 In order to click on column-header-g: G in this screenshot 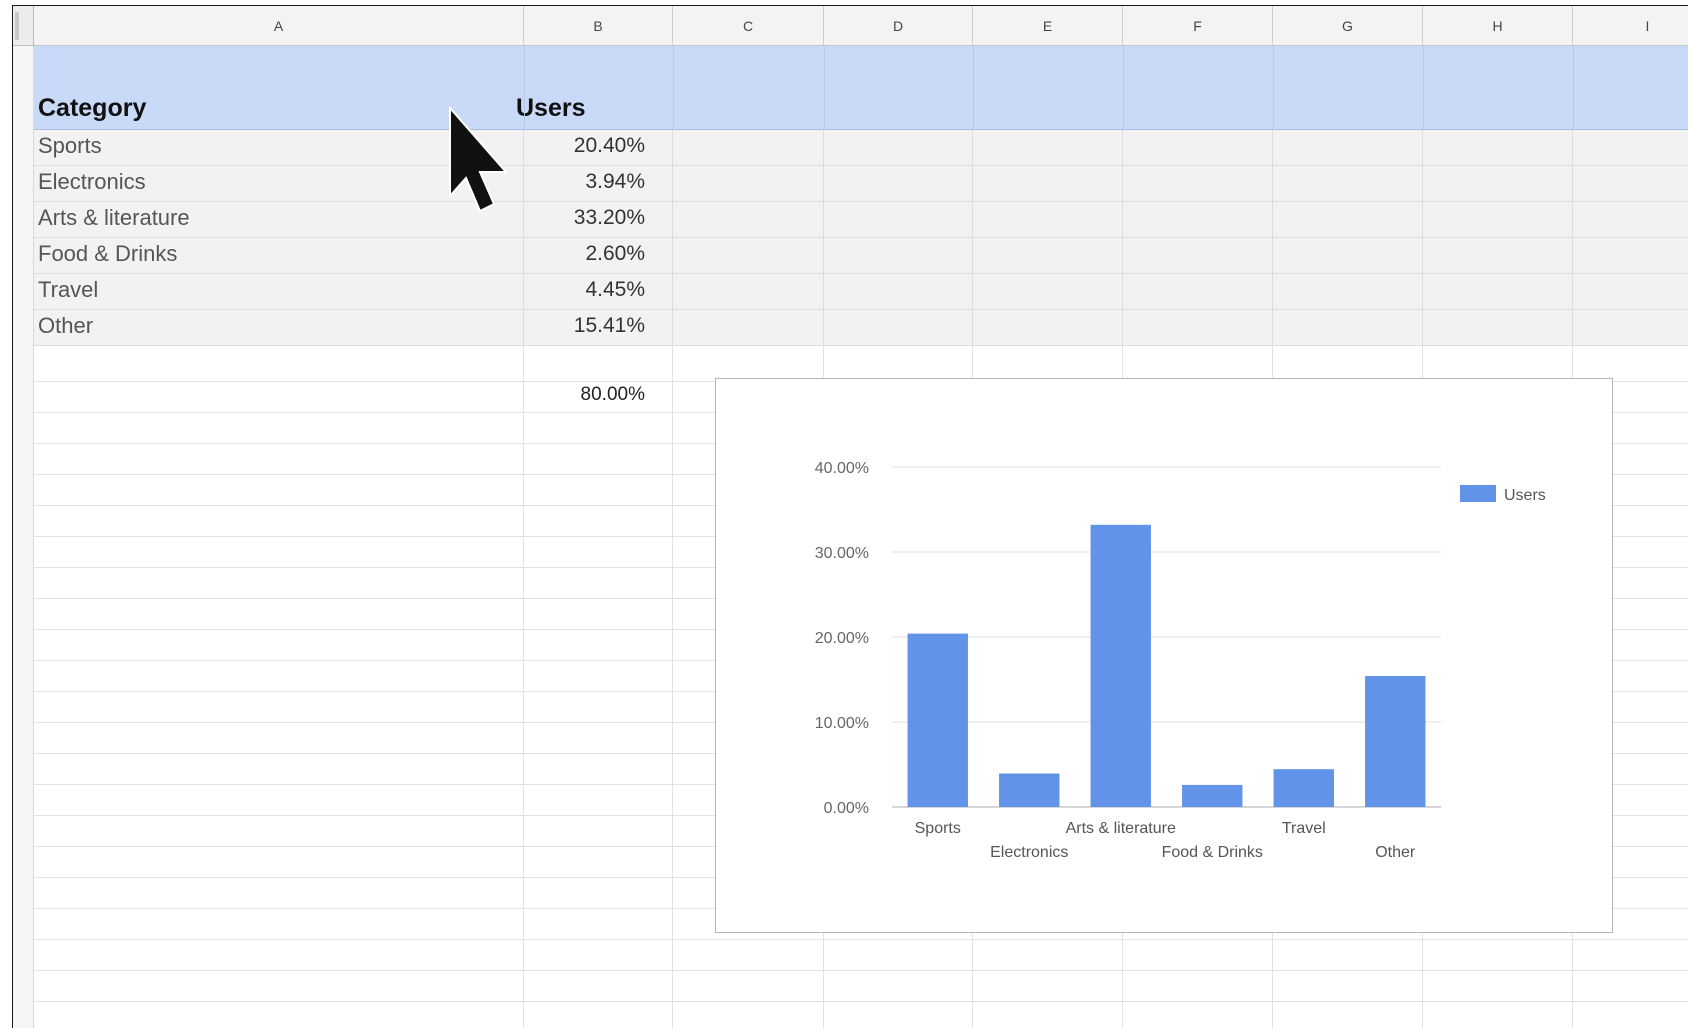, I will do `click(1348, 26)`.